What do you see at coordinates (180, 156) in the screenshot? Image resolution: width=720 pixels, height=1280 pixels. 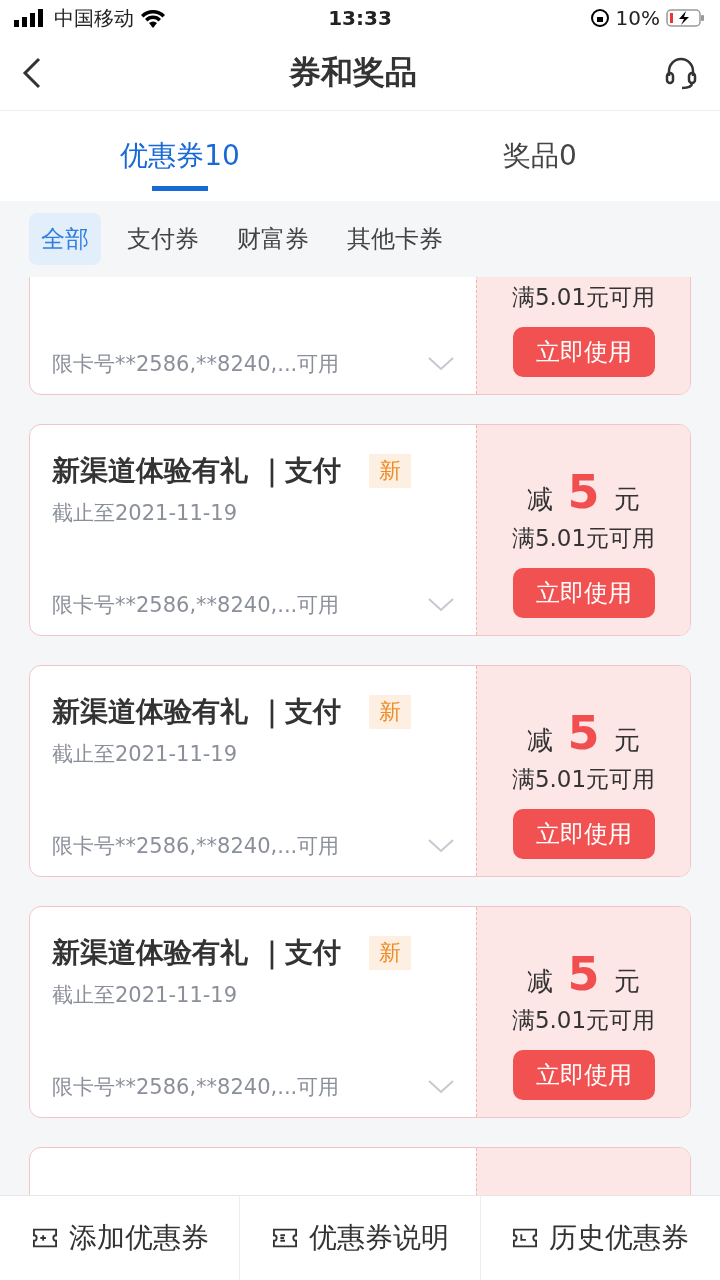 I see `tab: 优惠券10` at bounding box center [180, 156].